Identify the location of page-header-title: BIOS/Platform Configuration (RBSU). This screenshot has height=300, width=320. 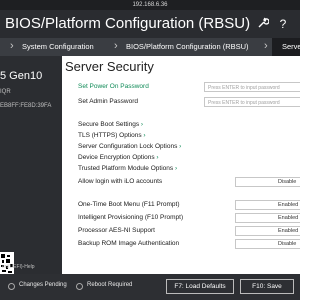
(128, 23).